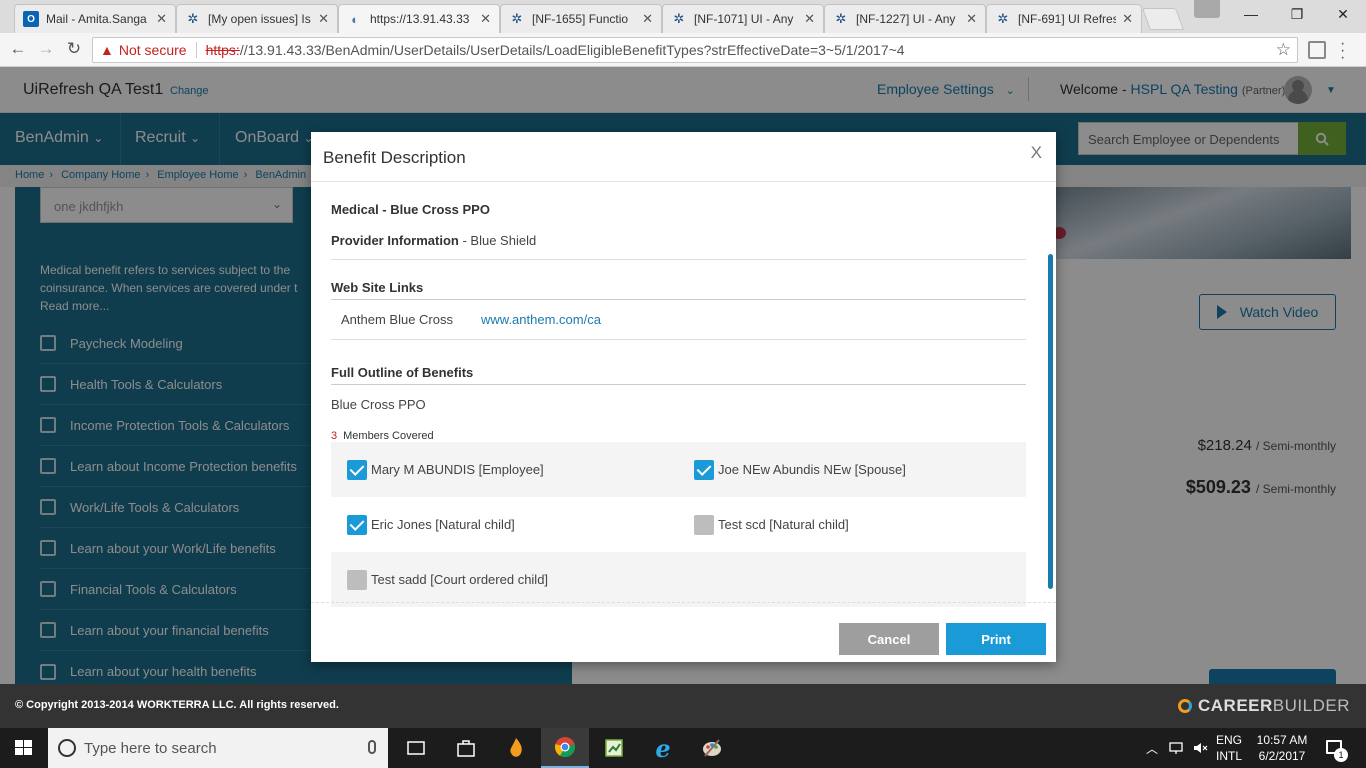 The height and width of the screenshot is (768, 1366). I want to click on tray-chevron-up-icon: ︿, so click(1152, 748).